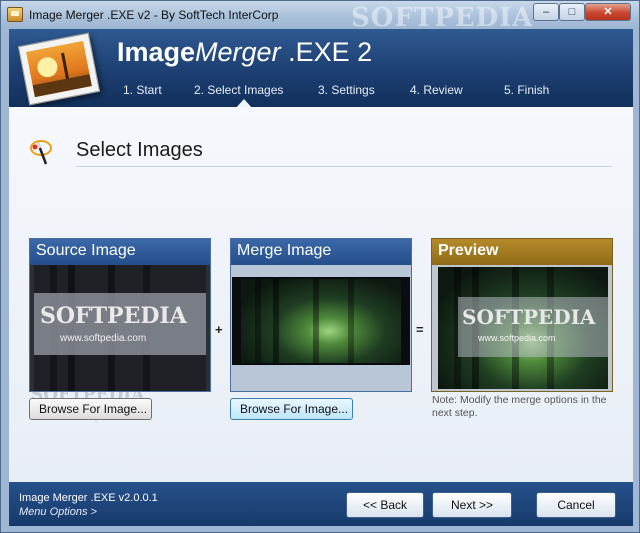  Describe the element at coordinates (142, 90) in the screenshot. I see `step-start: 1. Start` at that location.